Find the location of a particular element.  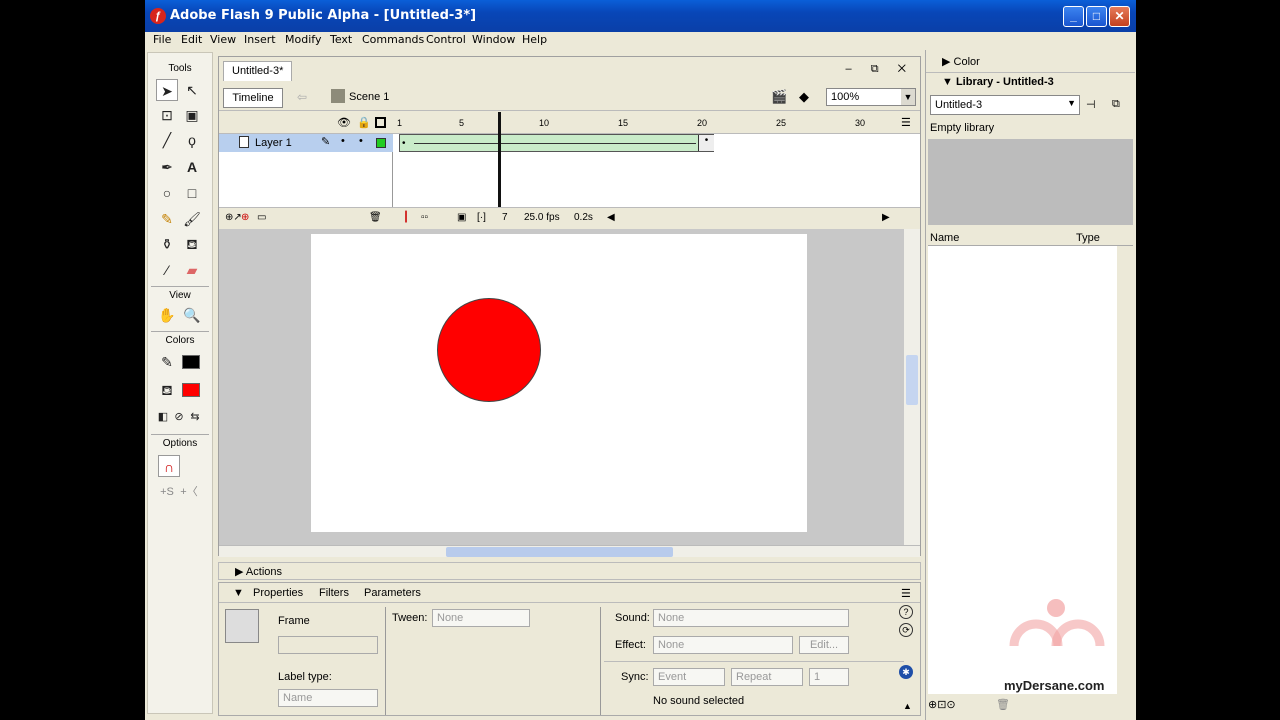

menu-insert: Insert is located at coordinates (260, 39).